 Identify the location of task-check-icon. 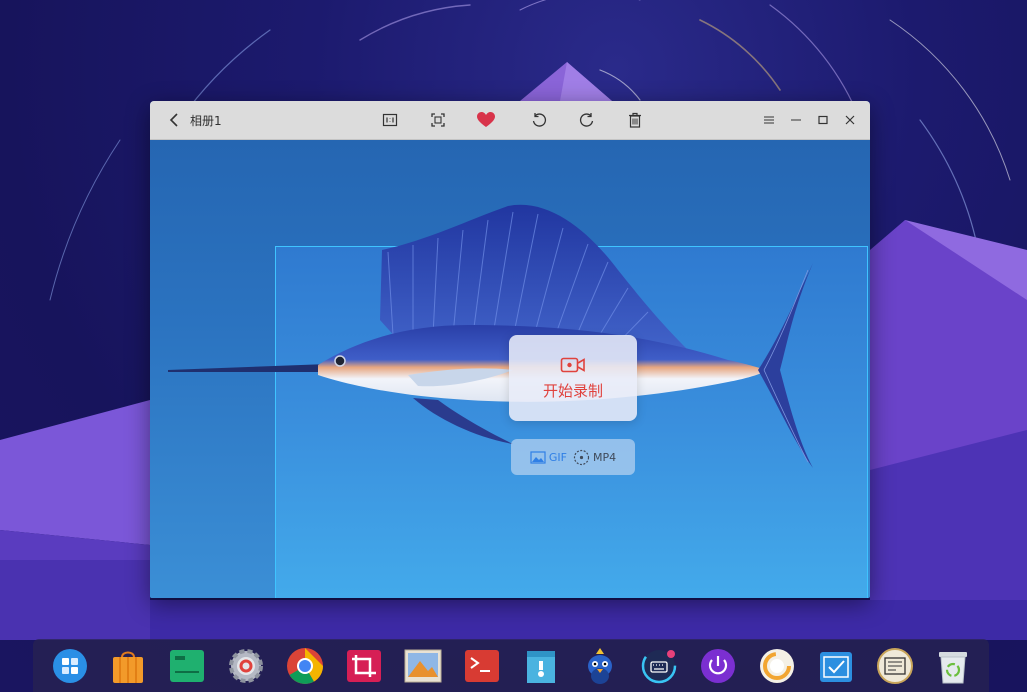
(836, 667).